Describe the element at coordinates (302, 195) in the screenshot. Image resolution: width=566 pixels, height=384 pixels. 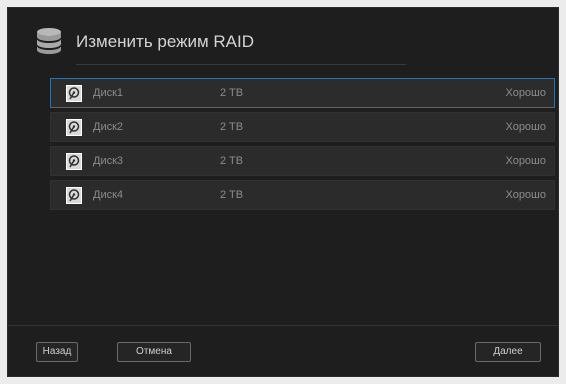
I see `disk-row: Диск4 2 TB Хорошо` at that location.